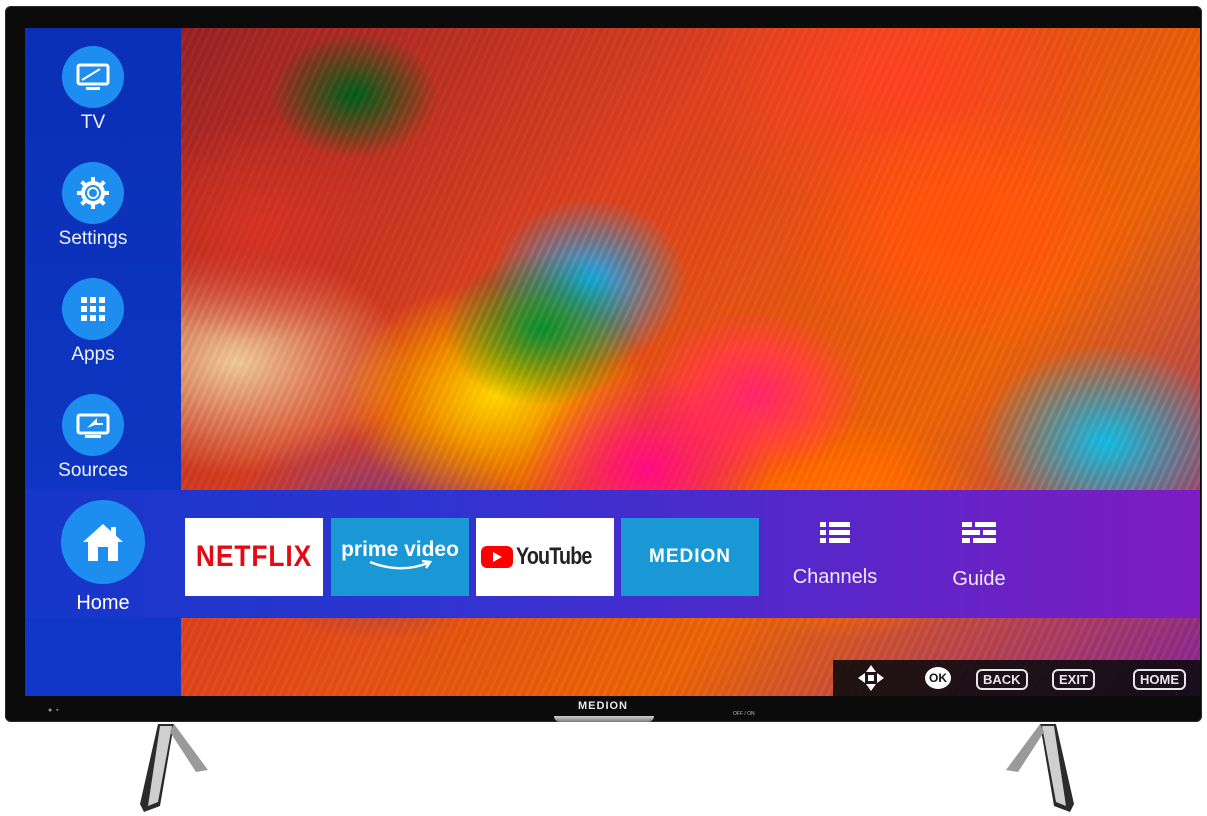  I want to click on sidebar-item-label: Settings, so click(93, 238).